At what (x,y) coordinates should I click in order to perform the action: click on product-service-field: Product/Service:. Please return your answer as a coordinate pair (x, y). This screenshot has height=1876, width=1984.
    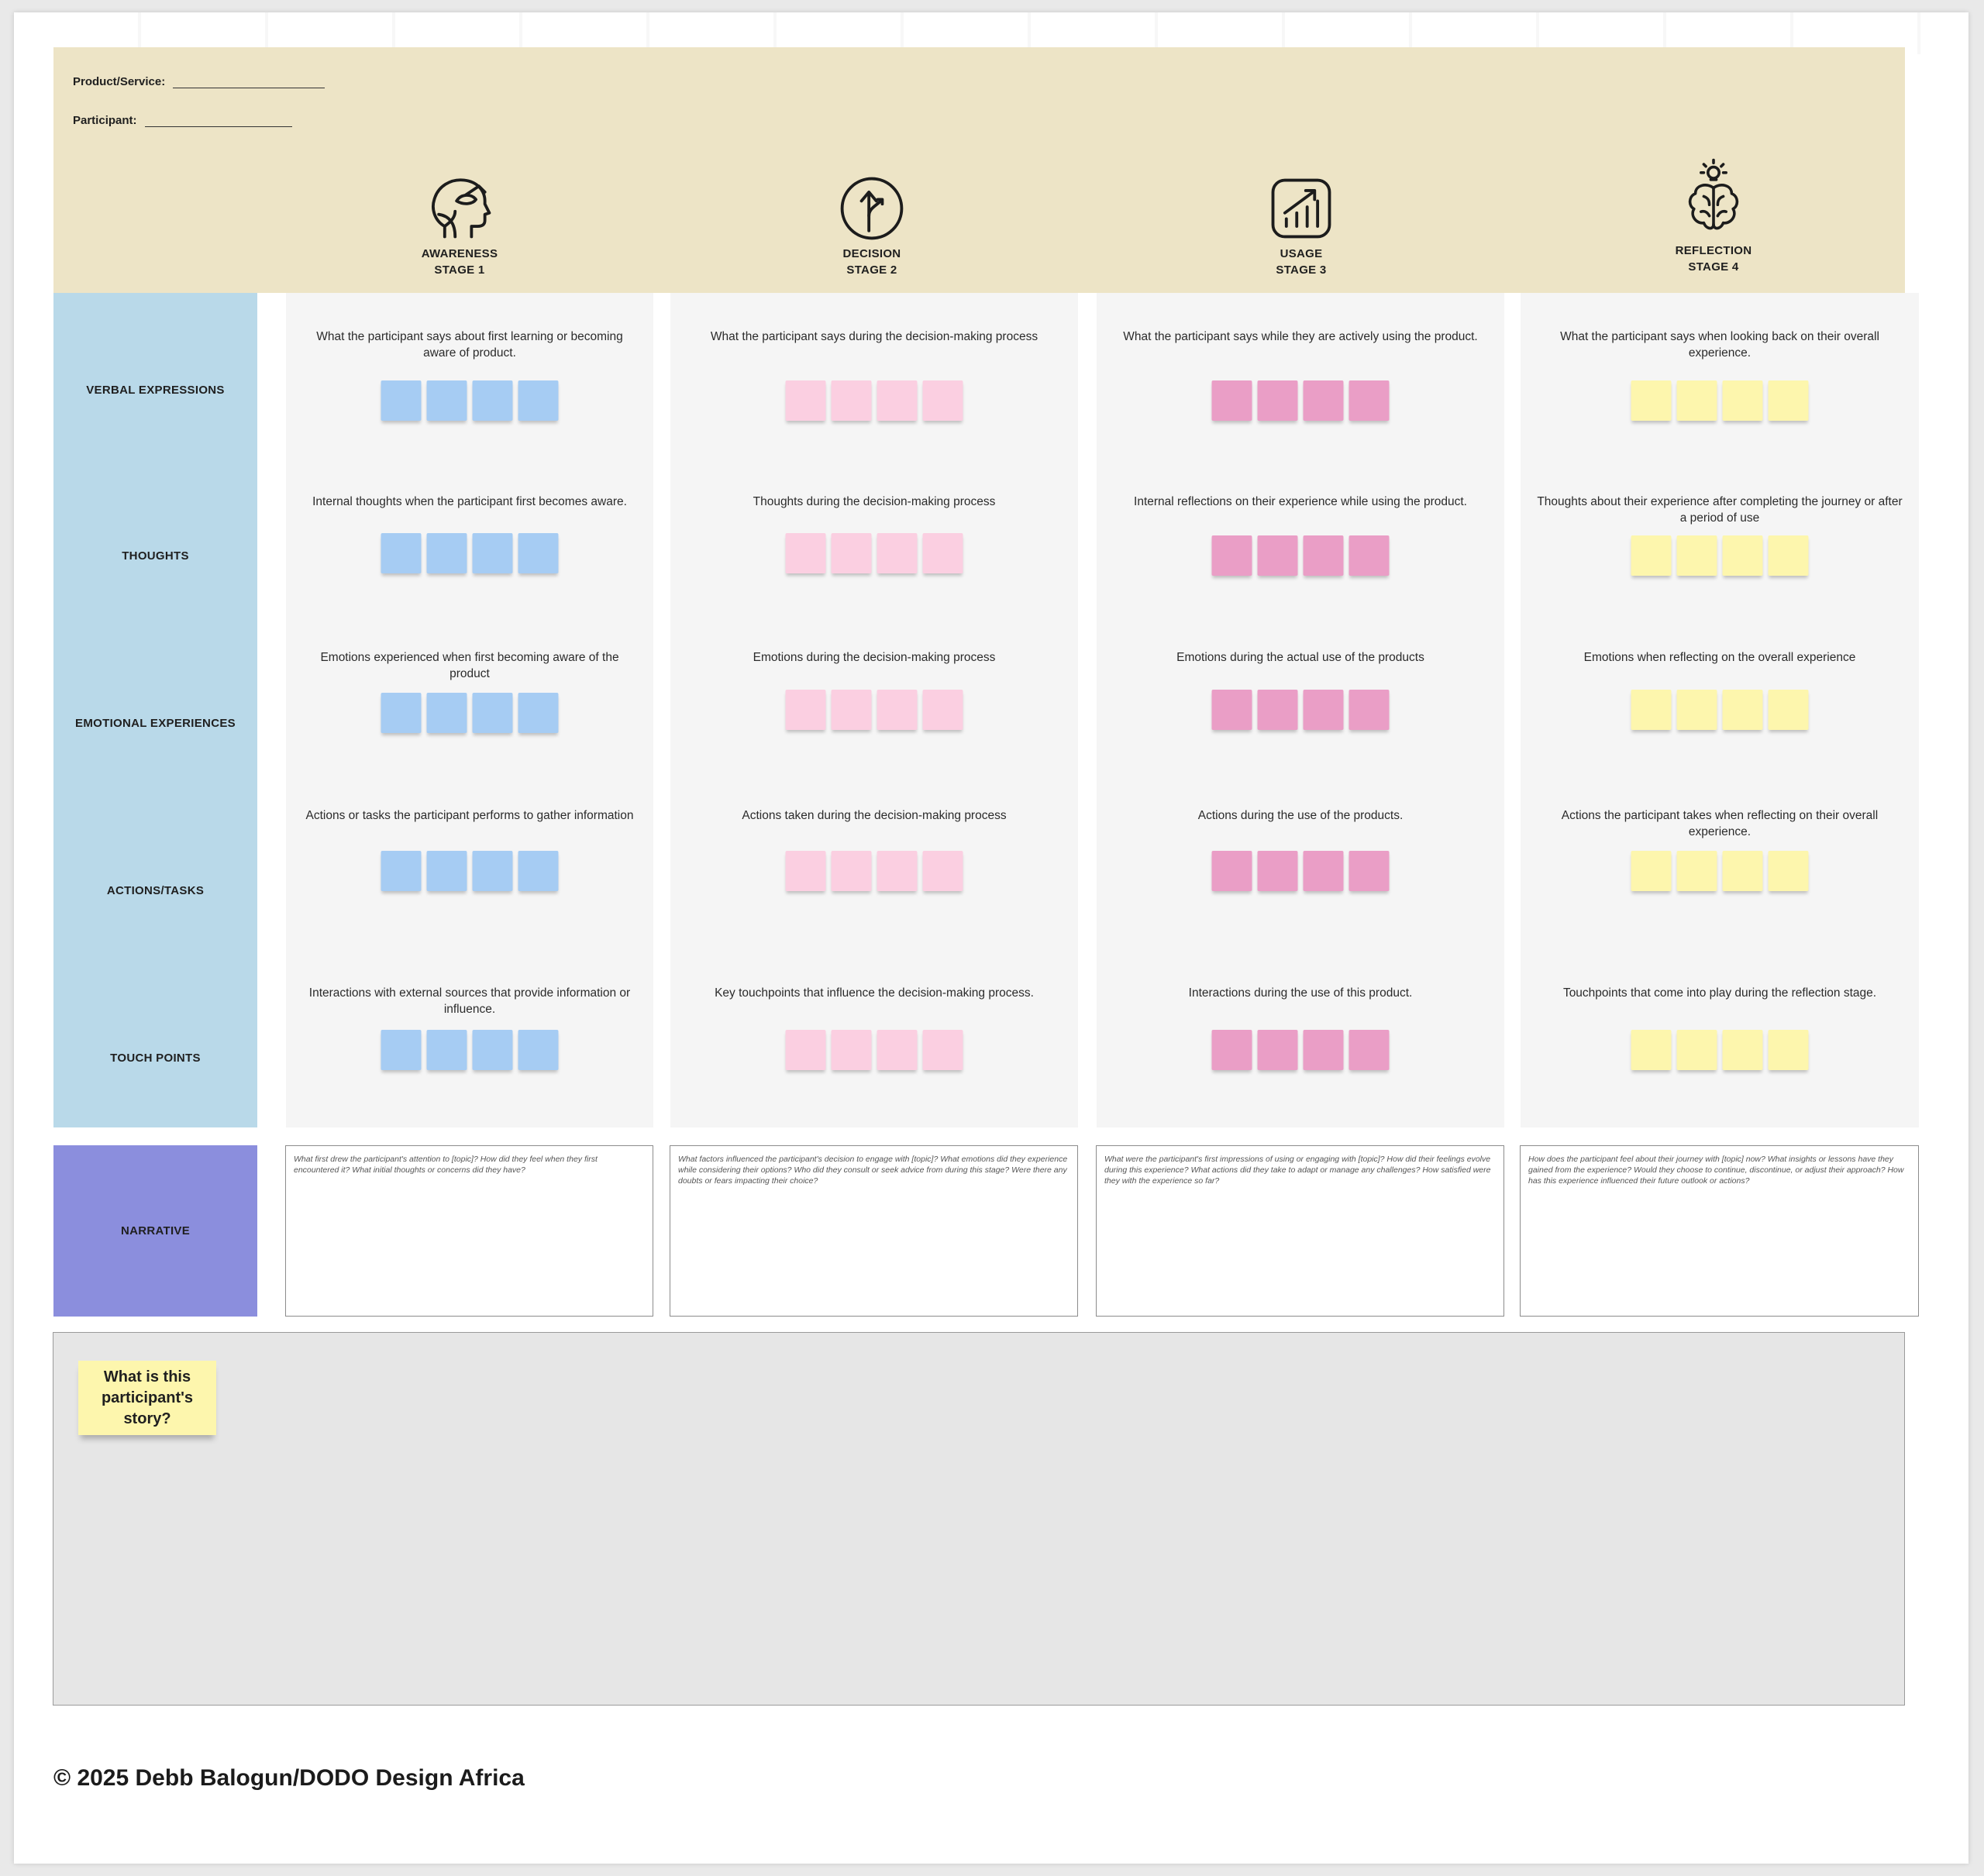
    Looking at the image, I should click on (200, 81).